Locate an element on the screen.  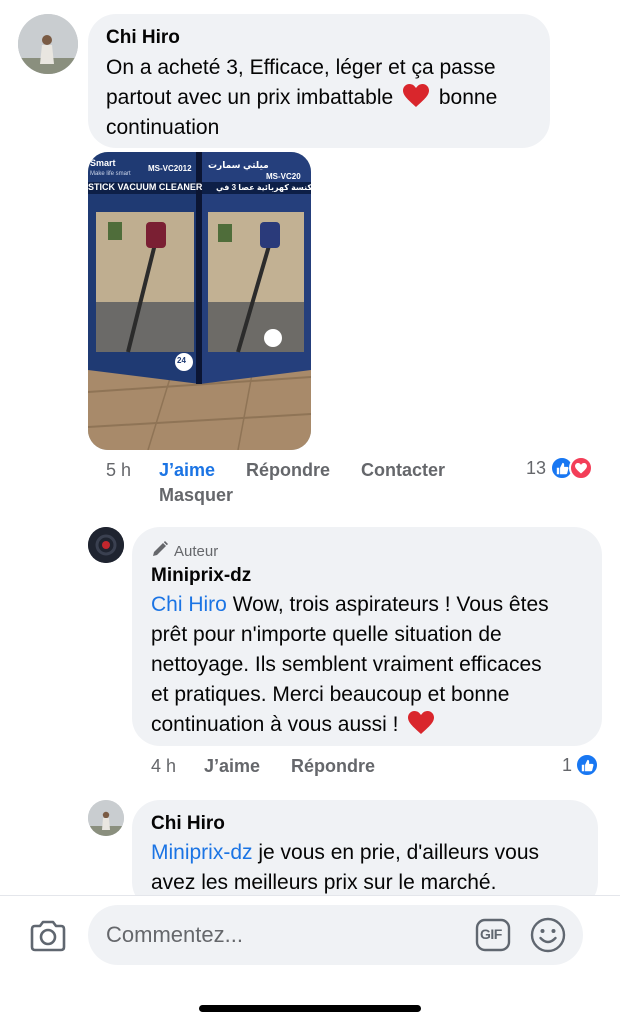
comment-text-segment: Wow, trois aspirateurs ! Vous êtes is located at coordinates (390, 604).